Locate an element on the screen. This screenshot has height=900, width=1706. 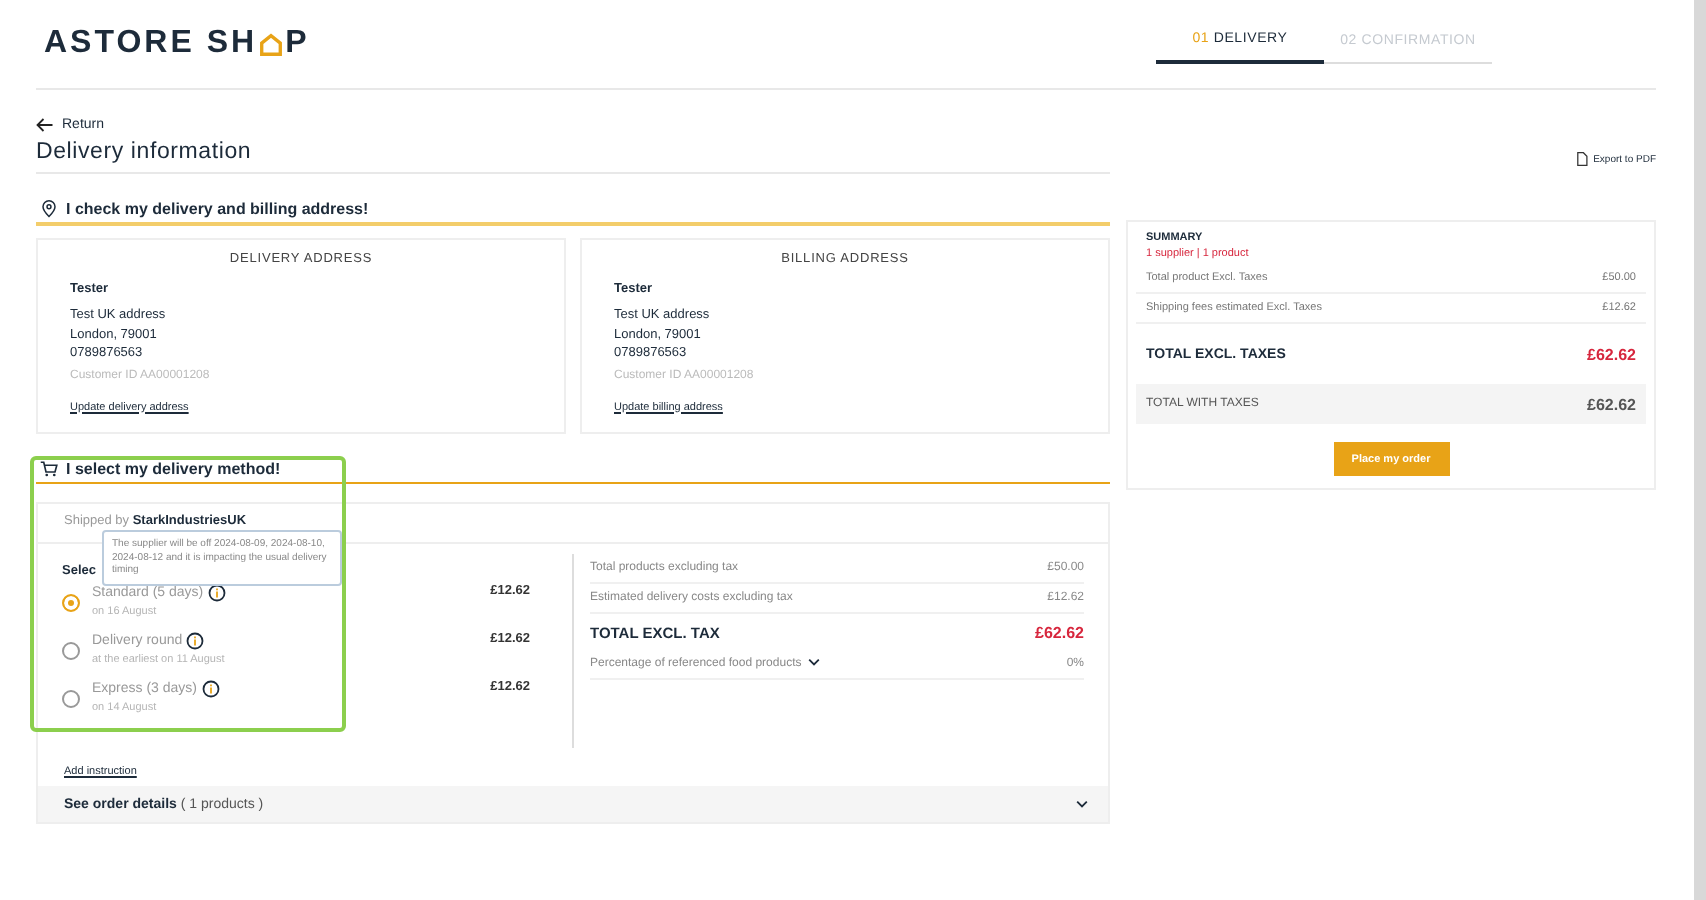
page-title: Delivery information is located at coordinates (145, 152).